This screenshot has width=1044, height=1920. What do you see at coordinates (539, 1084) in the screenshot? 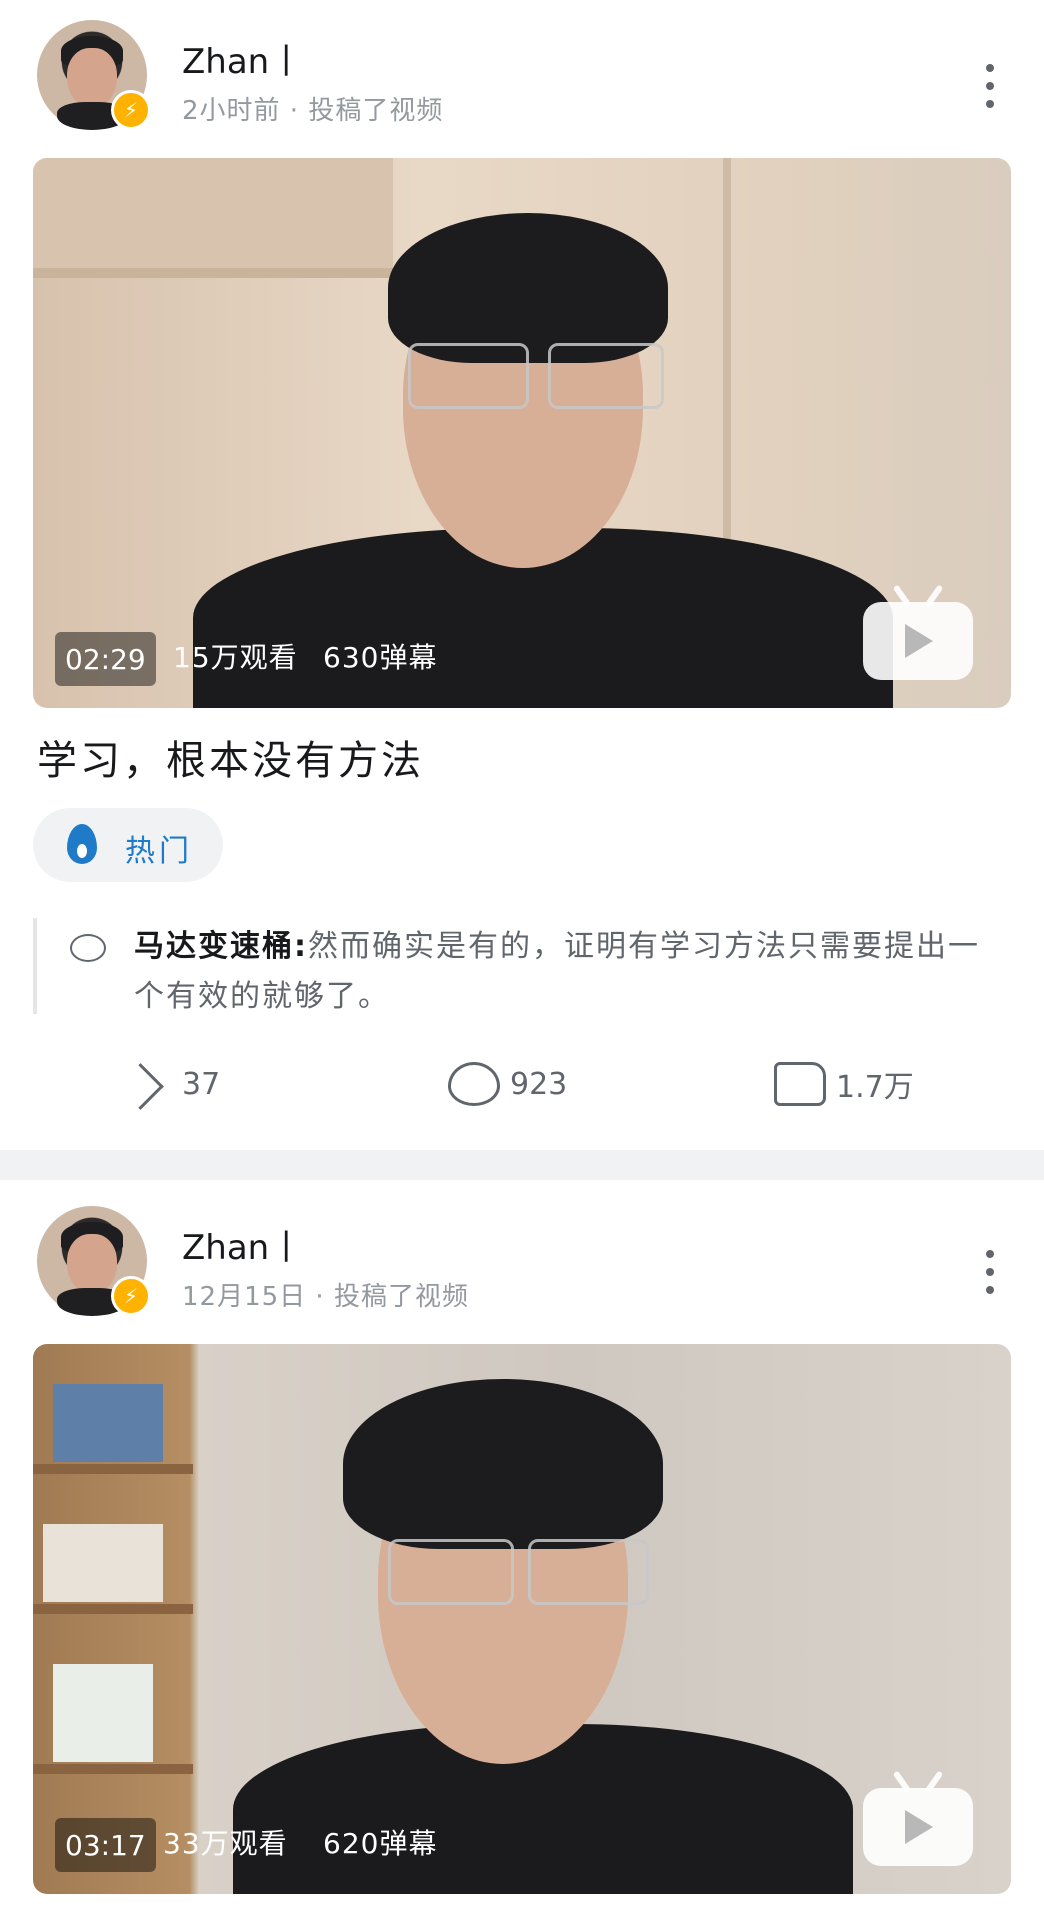
I see `comment-count: 923` at bounding box center [539, 1084].